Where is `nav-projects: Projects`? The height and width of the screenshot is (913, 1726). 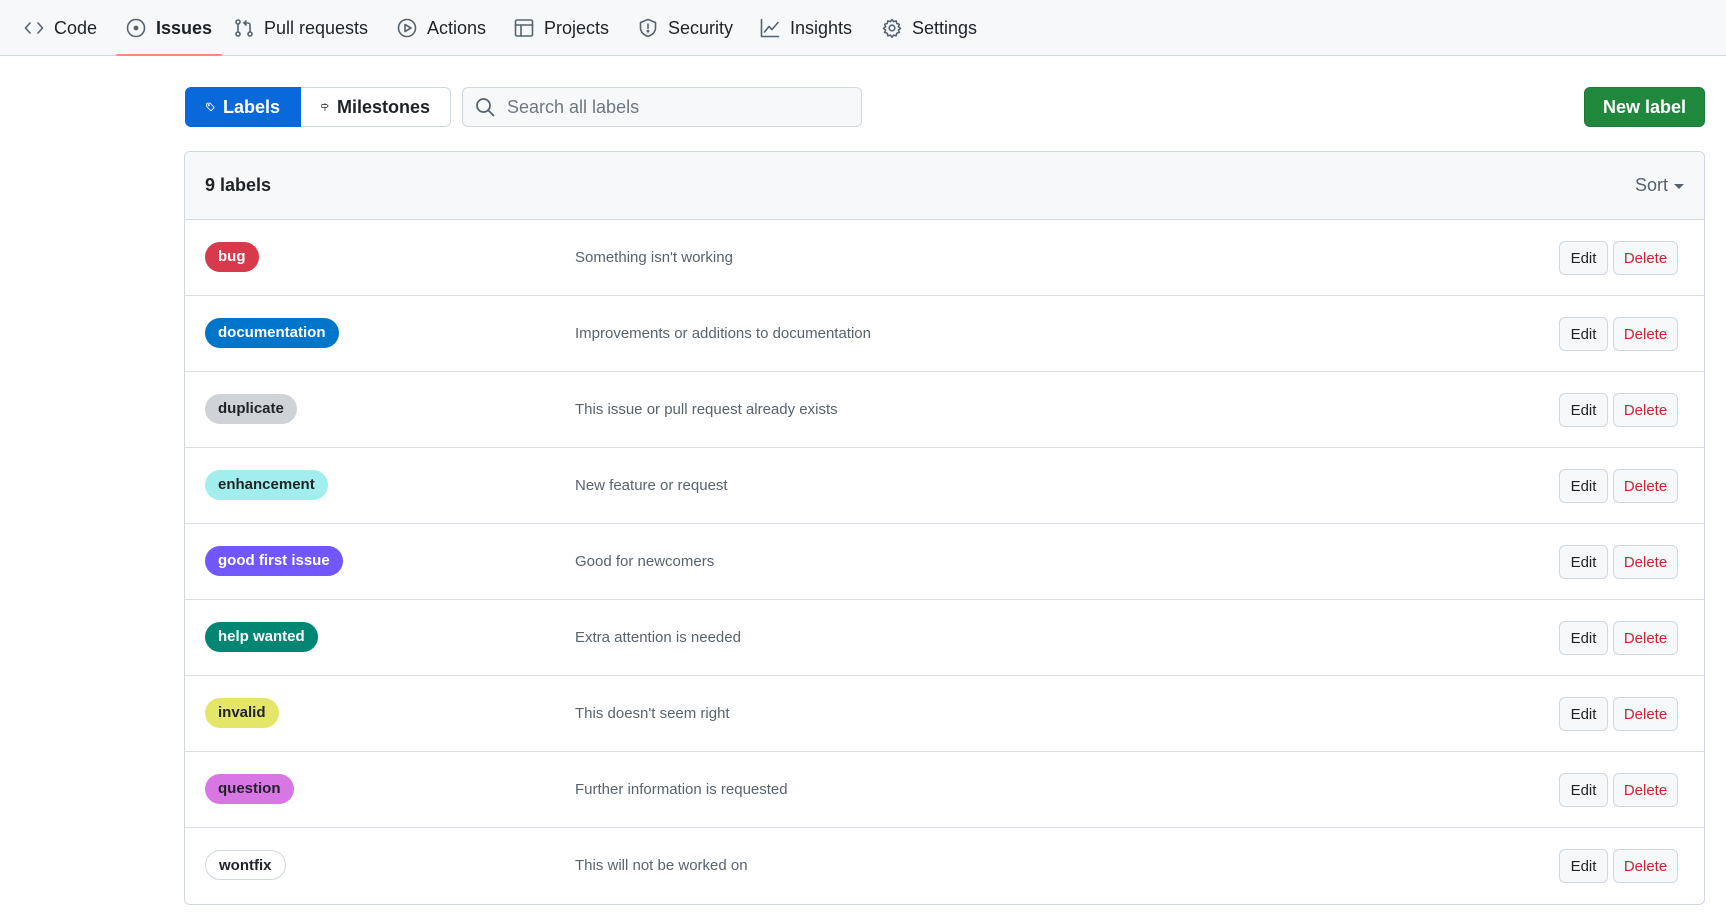 nav-projects: Projects is located at coordinates (561, 28).